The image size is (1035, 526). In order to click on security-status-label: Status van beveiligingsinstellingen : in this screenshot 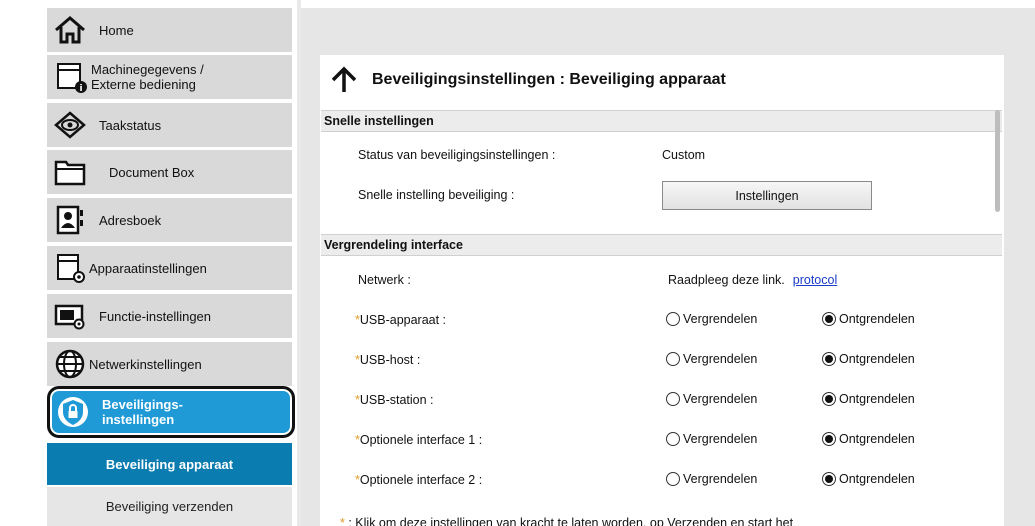, I will do `click(457, 155)`.